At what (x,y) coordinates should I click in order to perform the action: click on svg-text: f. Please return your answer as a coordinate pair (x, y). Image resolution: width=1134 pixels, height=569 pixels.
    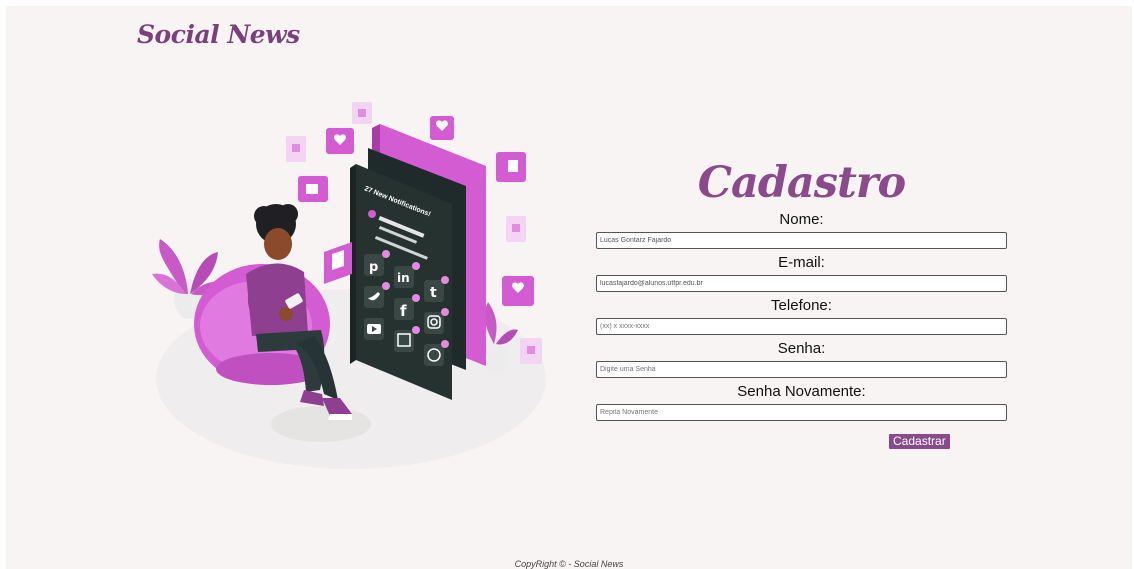
    Looking at the image, I should click on (403, 311).